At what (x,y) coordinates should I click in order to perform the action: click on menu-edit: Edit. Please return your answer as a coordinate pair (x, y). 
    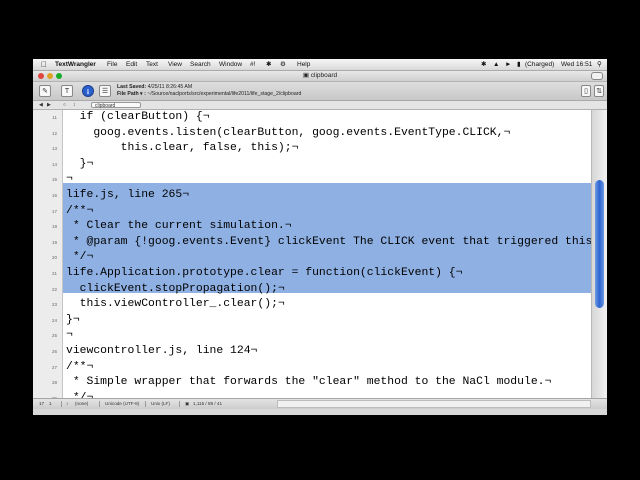
    Looking at the image, I should click on (131, 64).